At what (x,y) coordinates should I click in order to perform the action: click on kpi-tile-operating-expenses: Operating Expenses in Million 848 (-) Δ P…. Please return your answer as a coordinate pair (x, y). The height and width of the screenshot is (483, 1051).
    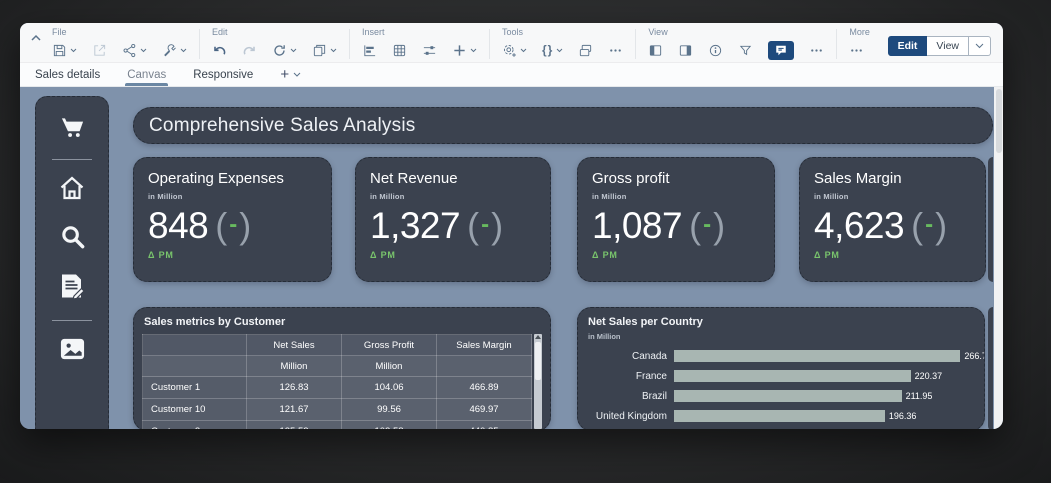
    Looking at the image, I should click on (232, 219).